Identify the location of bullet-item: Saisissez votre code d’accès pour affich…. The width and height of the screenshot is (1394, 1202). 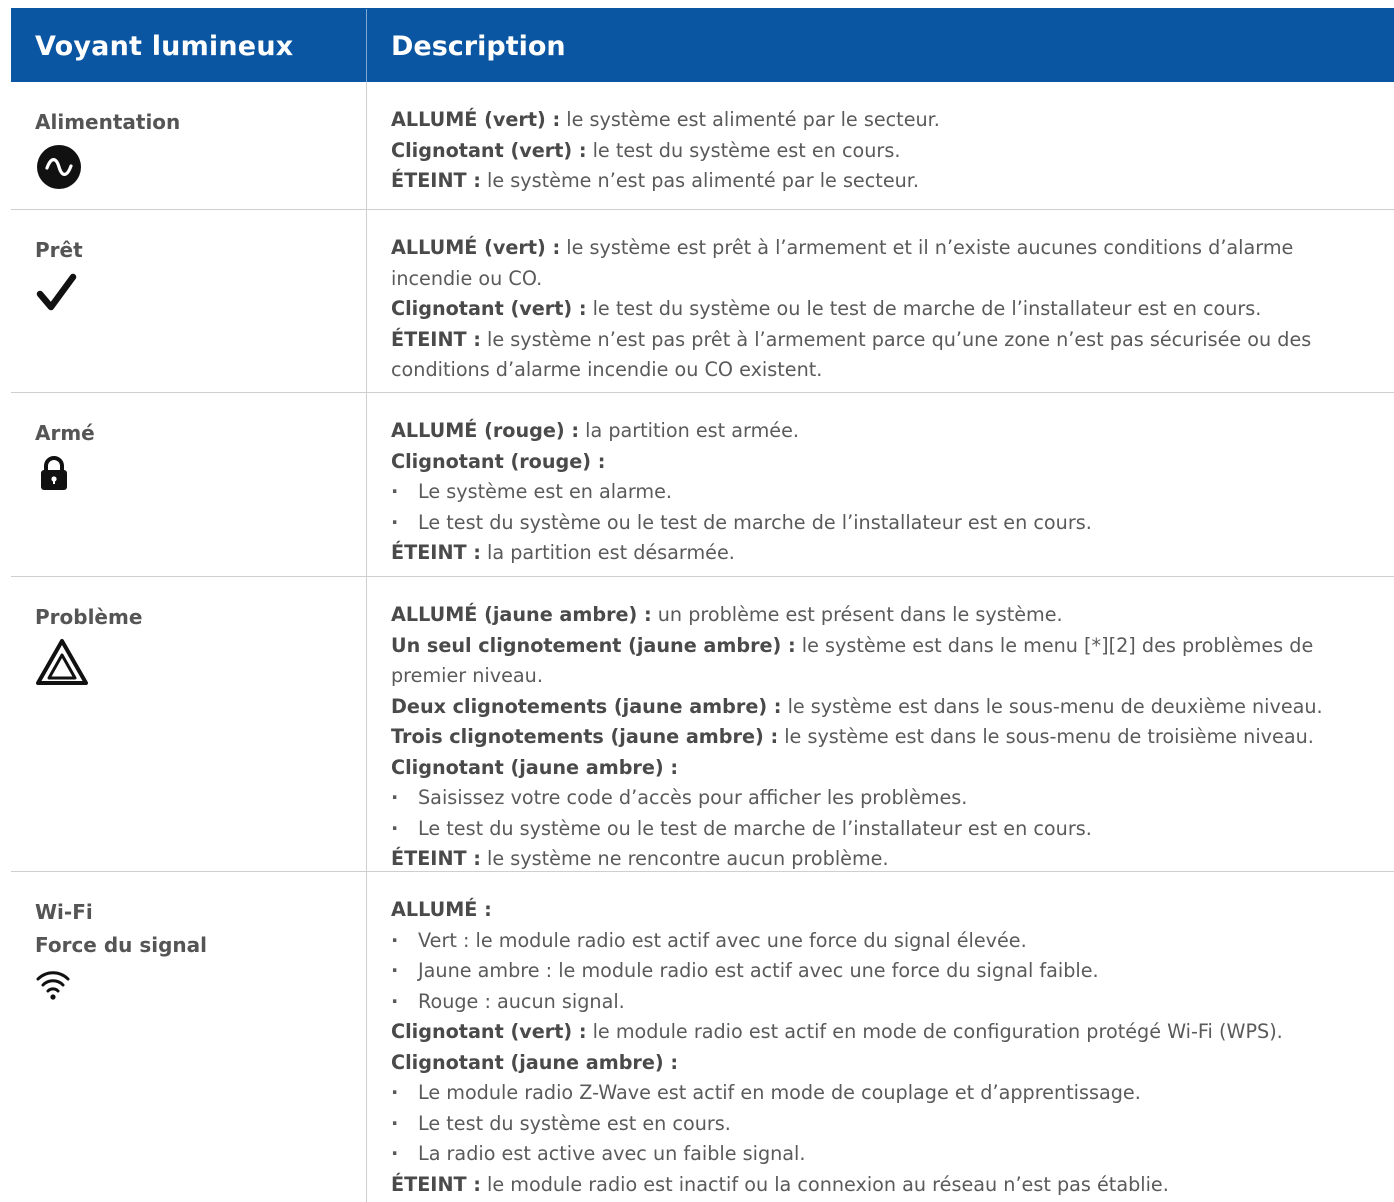
(891, 798).